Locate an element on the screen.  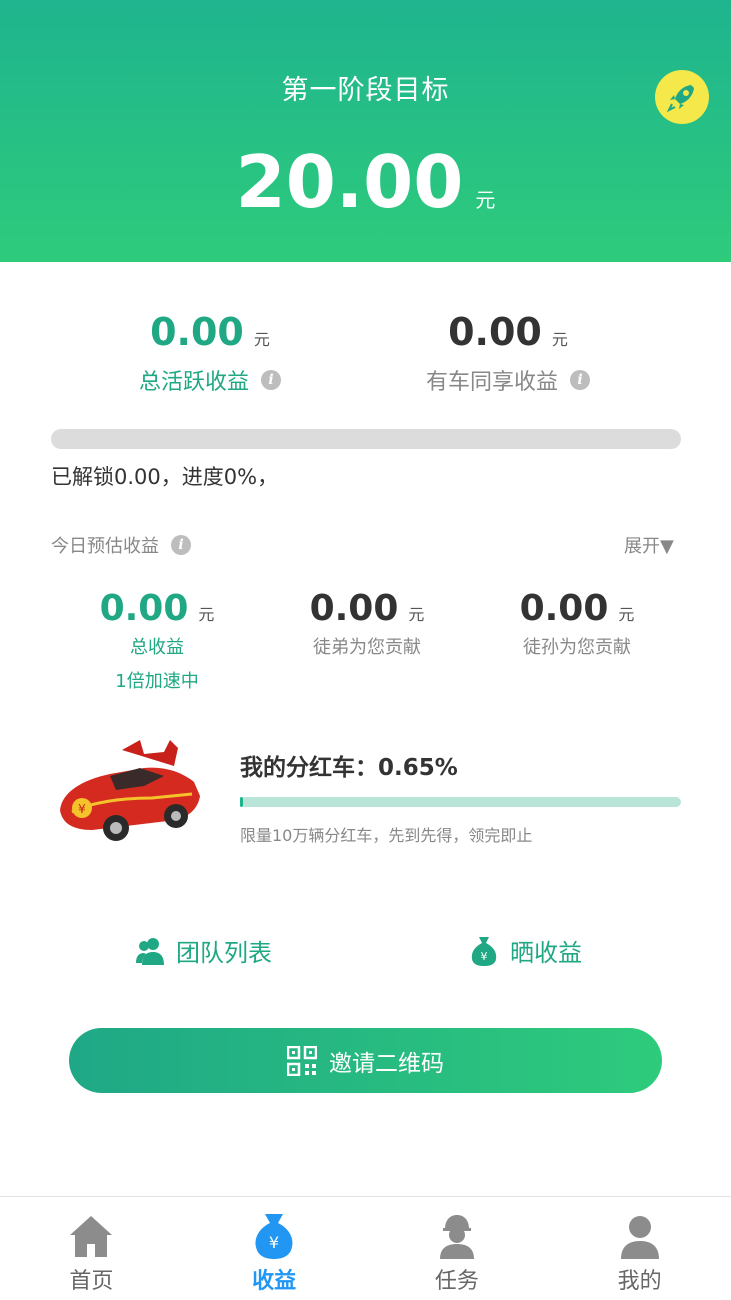
apprentice-unit: 元 is located at coordinates (416, 614).